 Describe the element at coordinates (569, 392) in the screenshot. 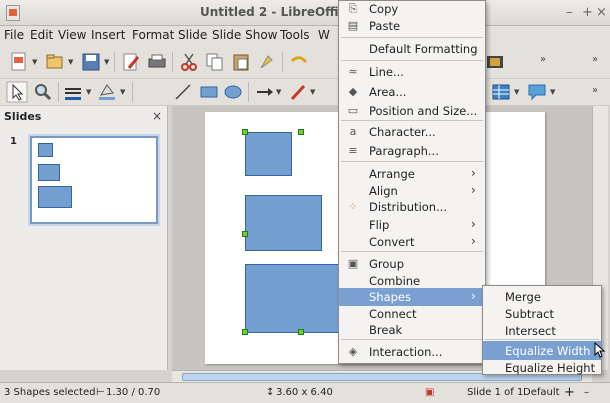

I see `zoom-in-icon: +` at that location.